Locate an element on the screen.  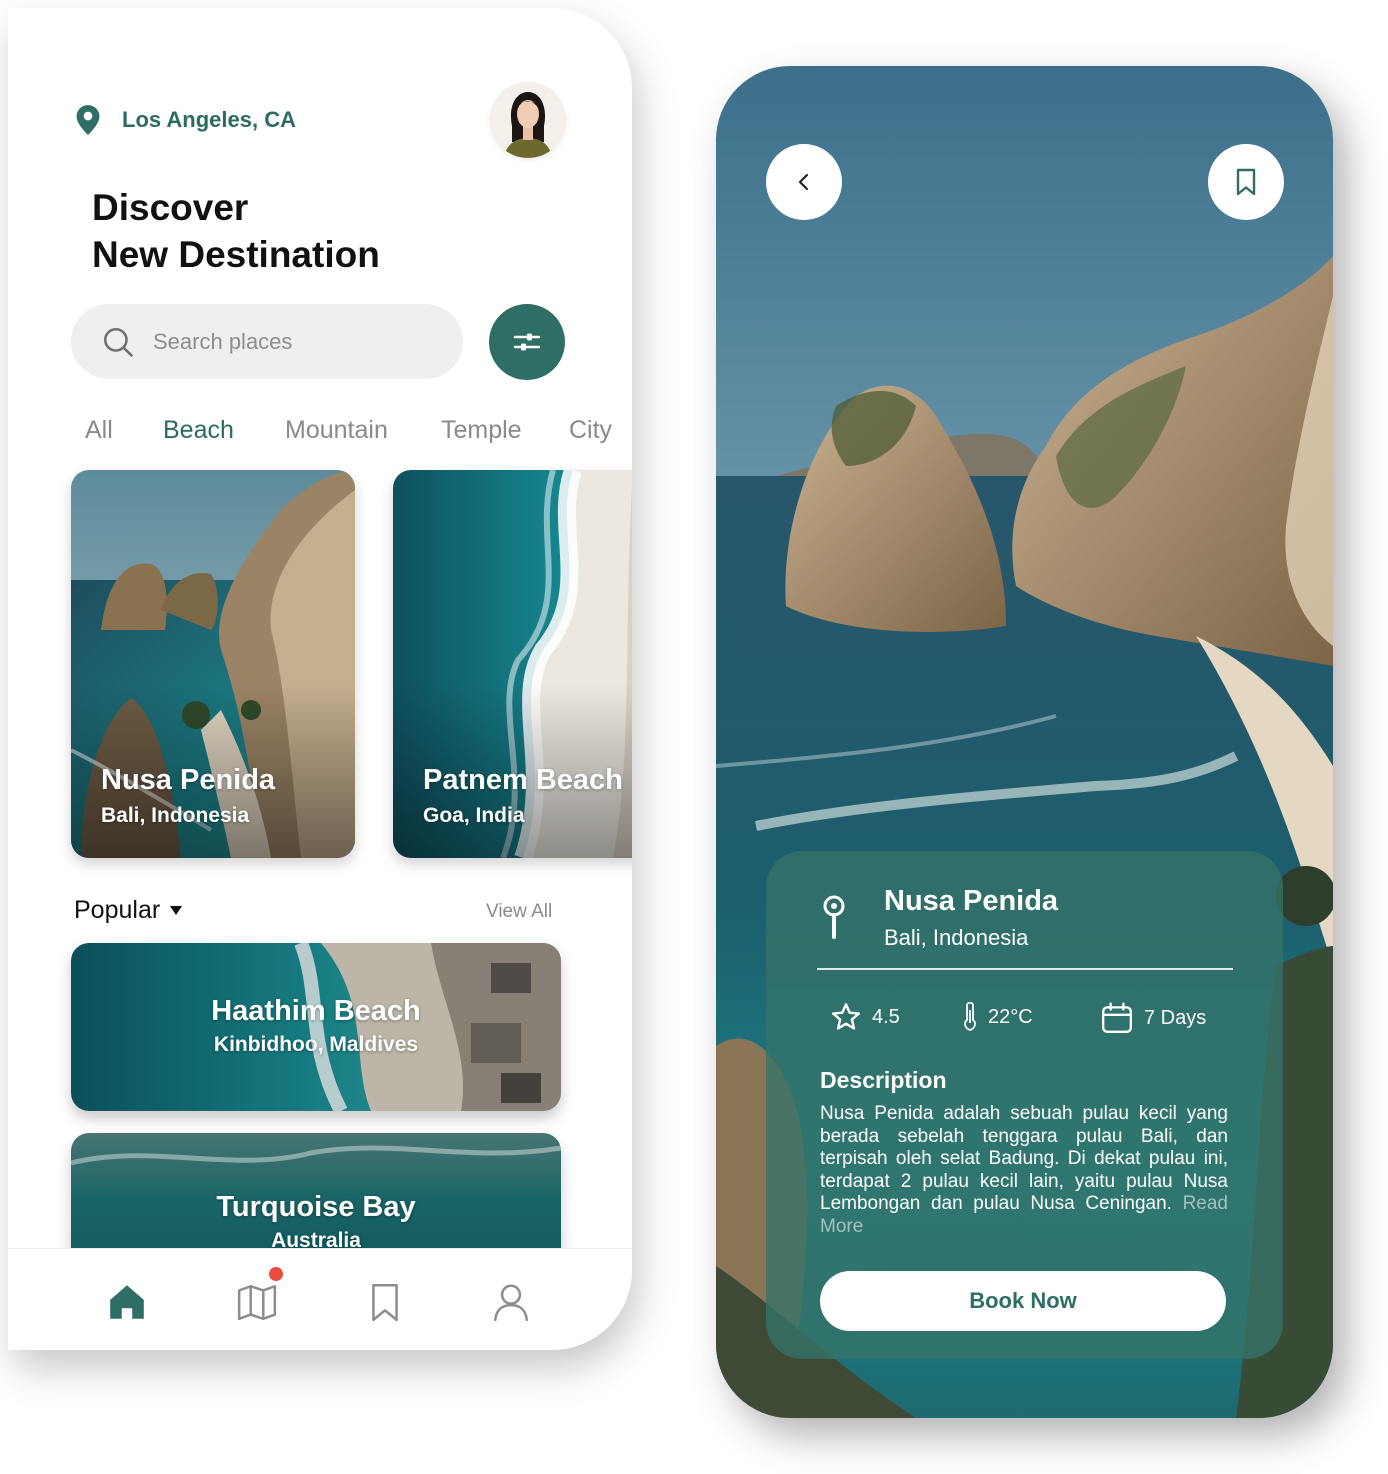
tab-all: All is located at coordinates (99, 430).